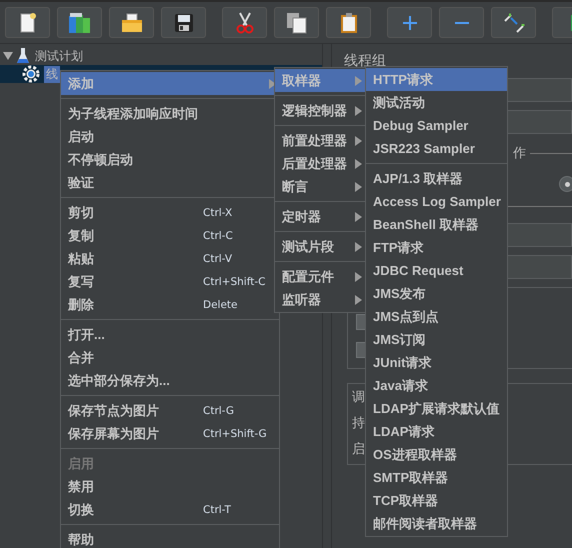 The width and height of the screenshot is (572, 548). Describe the element at coordinates (358, 449) in the screenshot. I see `field-label: 启` at that location.